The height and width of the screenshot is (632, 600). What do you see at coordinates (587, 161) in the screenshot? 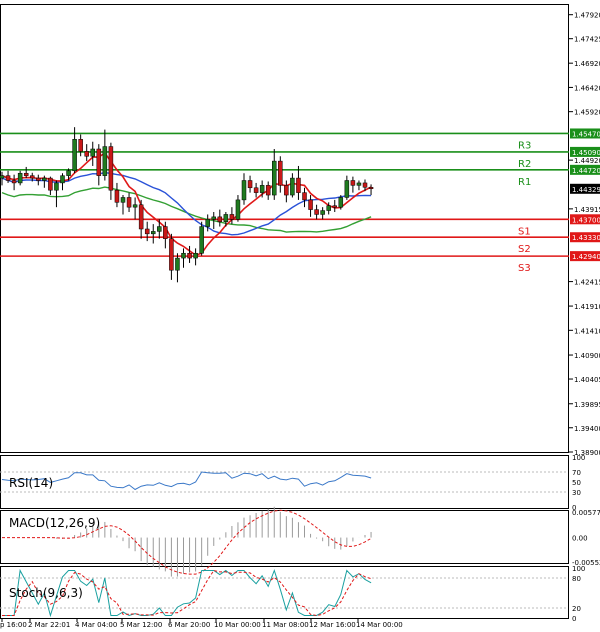
I see `price-tick-label: 1.44920` at bounding box center [587, 161].